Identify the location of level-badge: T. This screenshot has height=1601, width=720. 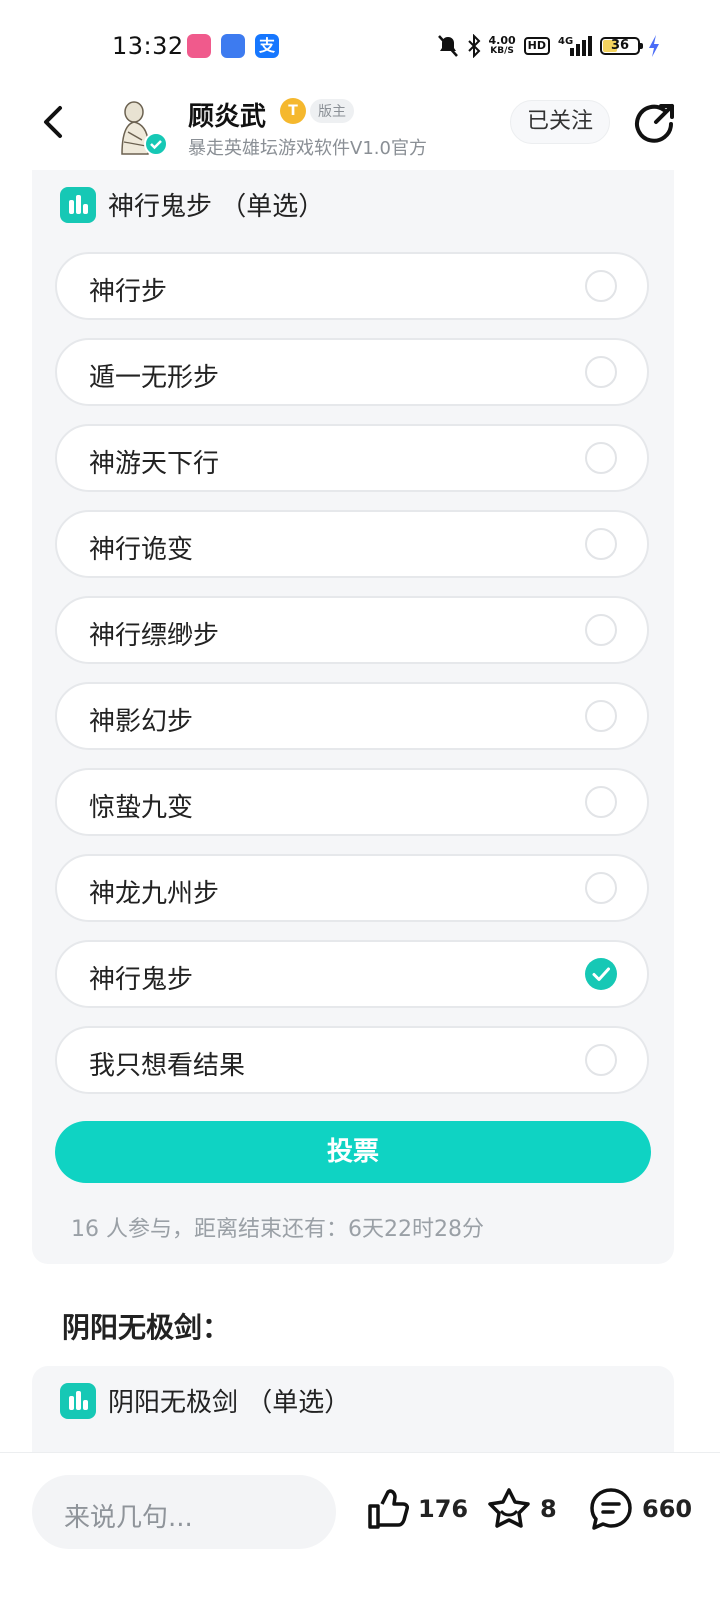
(293, 111).